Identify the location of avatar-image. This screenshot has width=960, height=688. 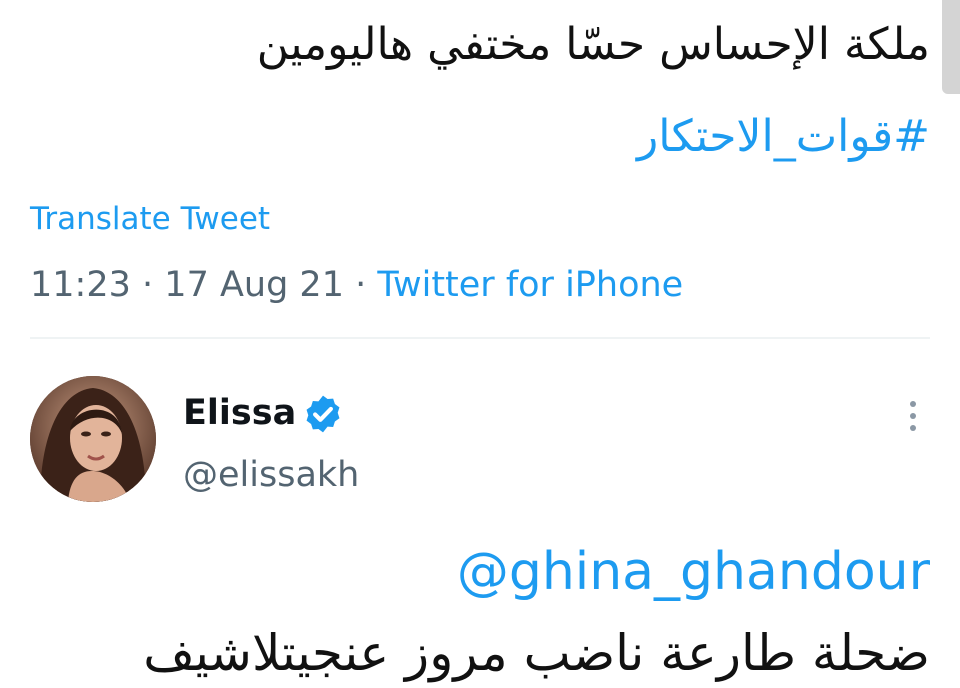
(93, 439).